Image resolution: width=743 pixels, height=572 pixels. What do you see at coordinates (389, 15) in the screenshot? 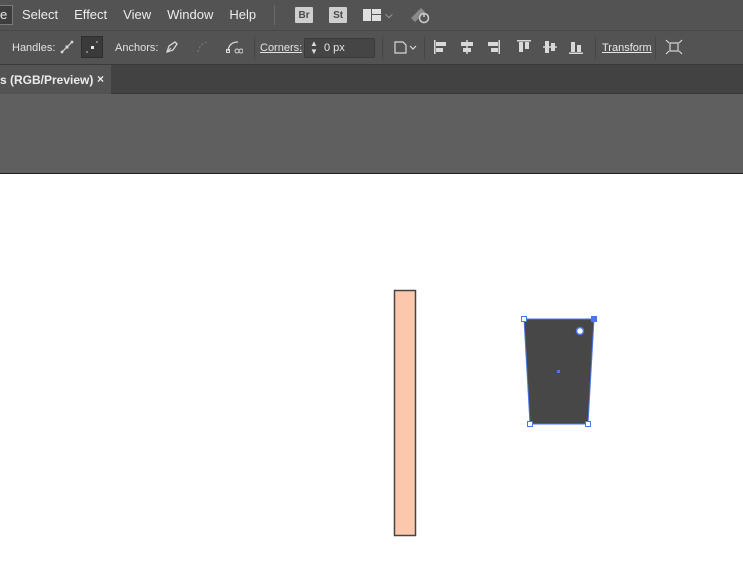
I see `chevron-down-icon: ⌵` at bounding box center [389, 15].